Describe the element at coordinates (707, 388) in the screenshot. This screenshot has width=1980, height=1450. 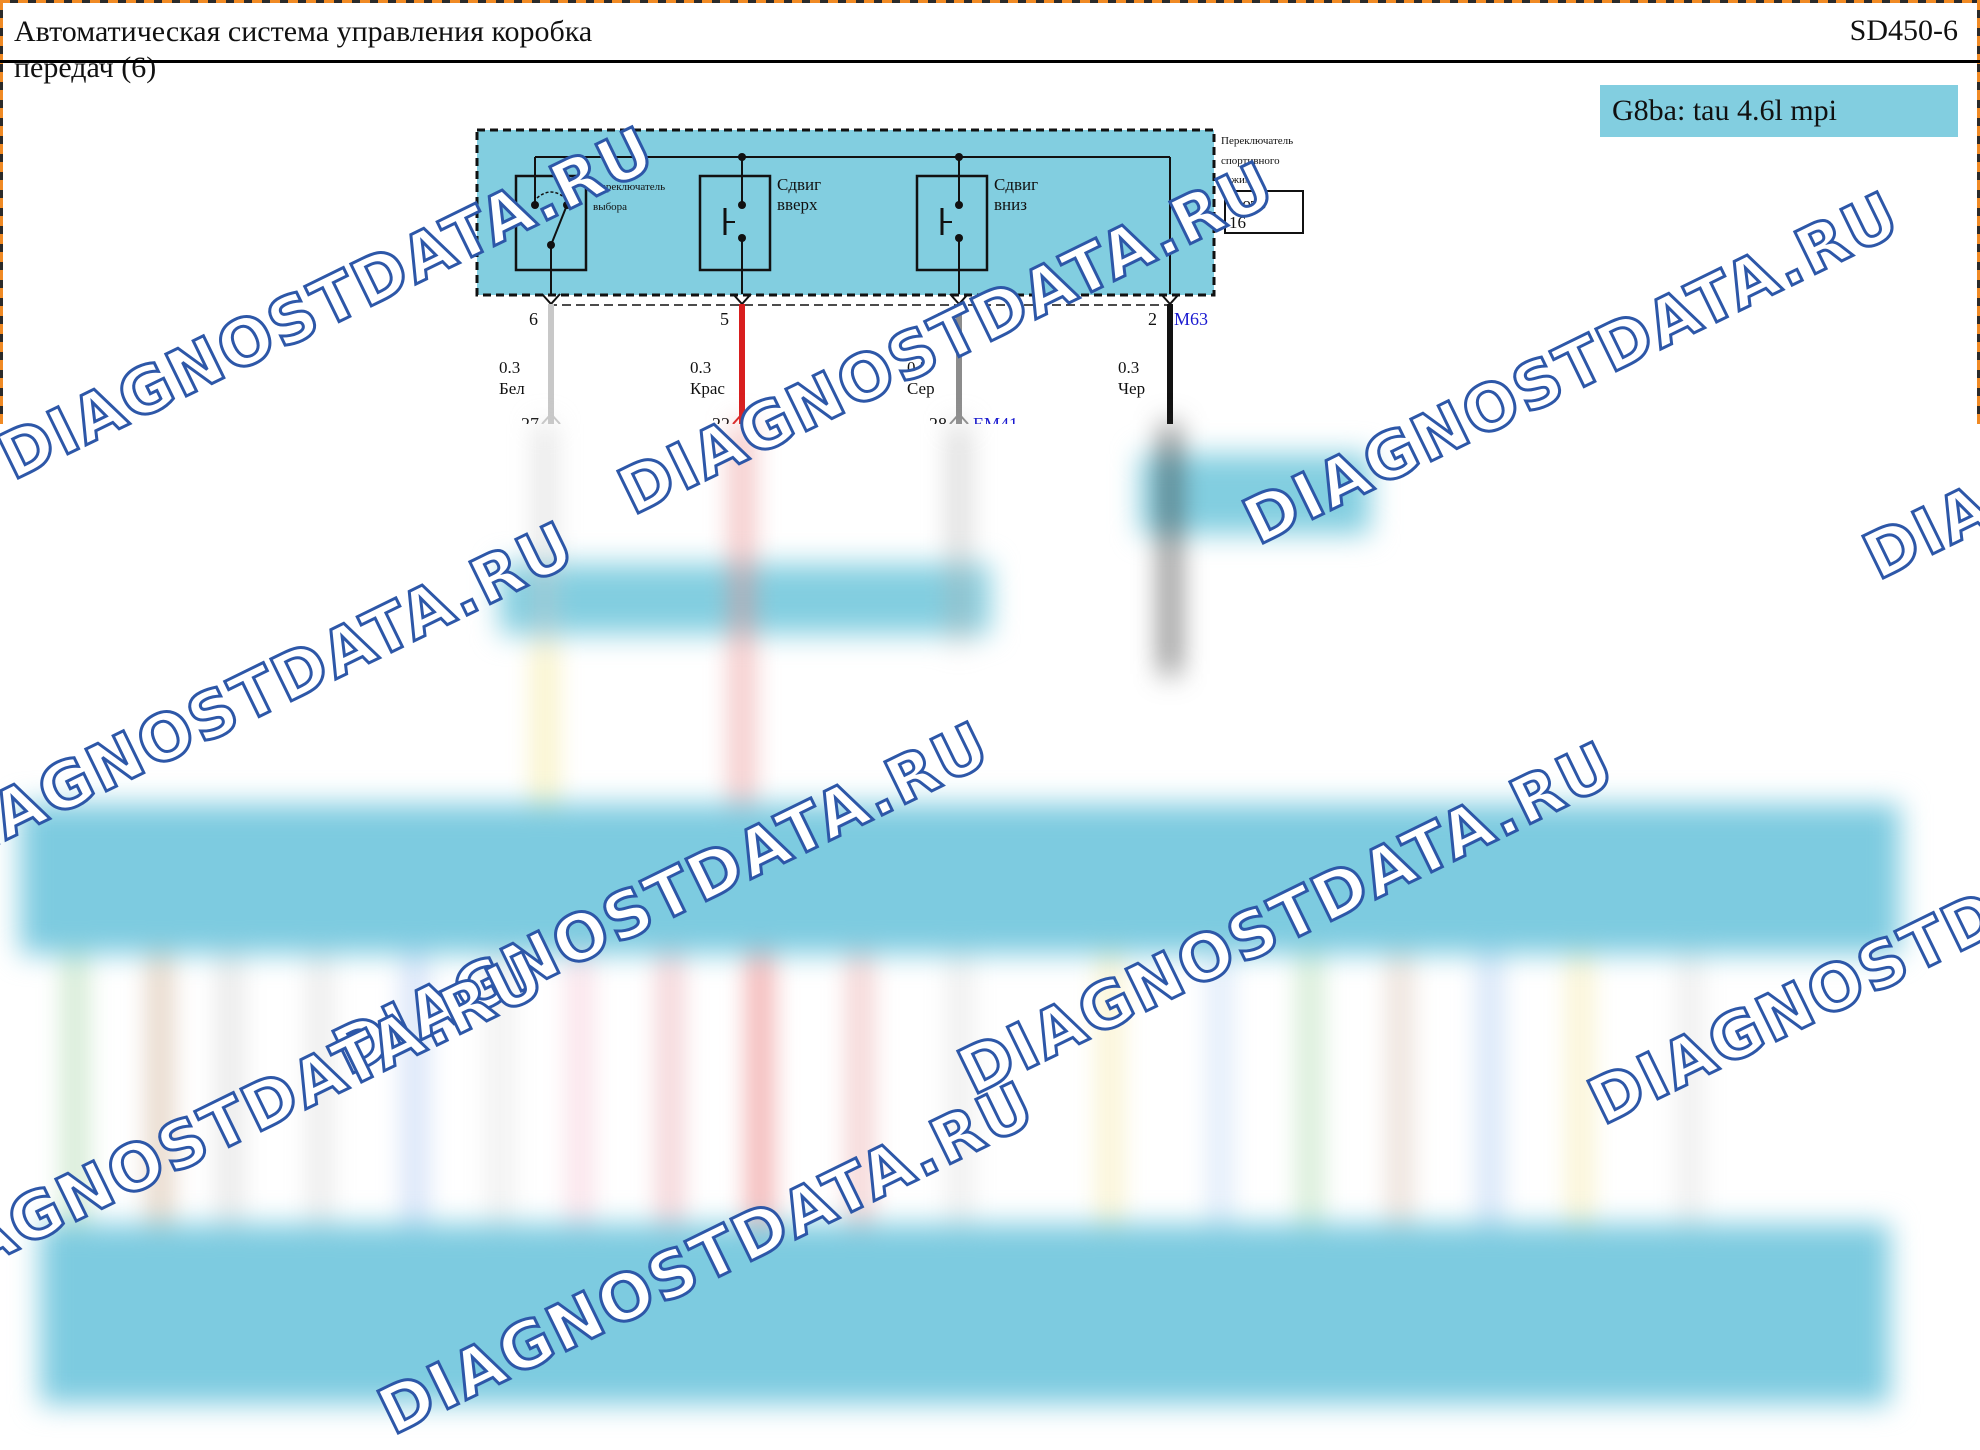
I see `wire-color-name: Крас` at that location.